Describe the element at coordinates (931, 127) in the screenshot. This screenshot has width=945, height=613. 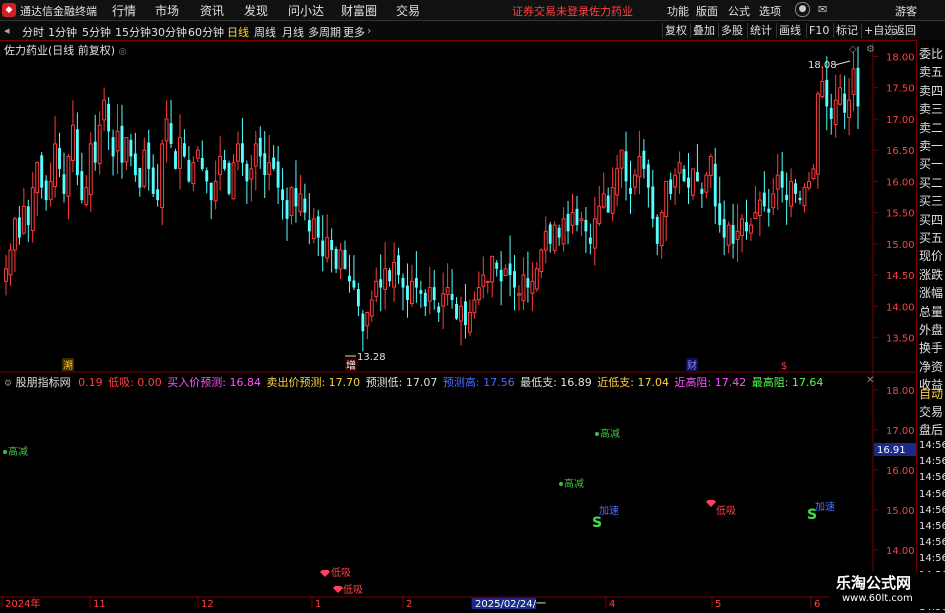
I see `side-label: 卖二` at that location.